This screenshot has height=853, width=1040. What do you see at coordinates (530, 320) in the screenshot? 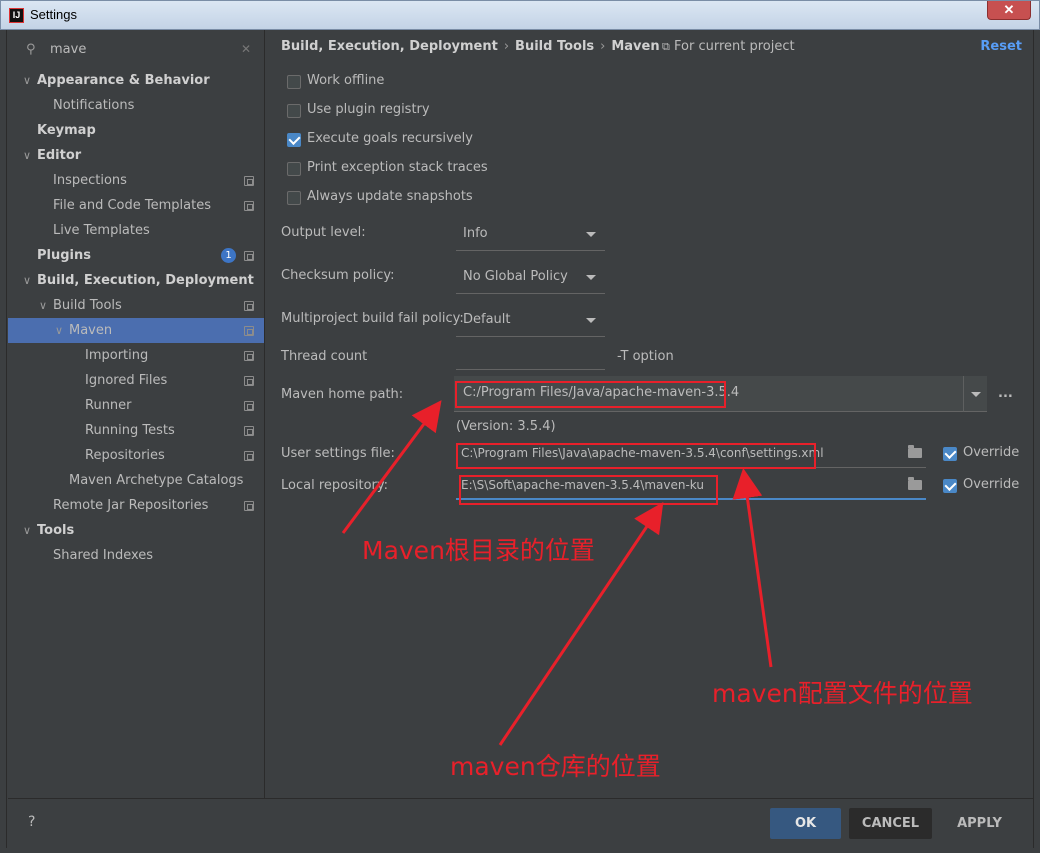
I see `multiproject-fail-dropdown: Default` at bounding box center [530, 320].